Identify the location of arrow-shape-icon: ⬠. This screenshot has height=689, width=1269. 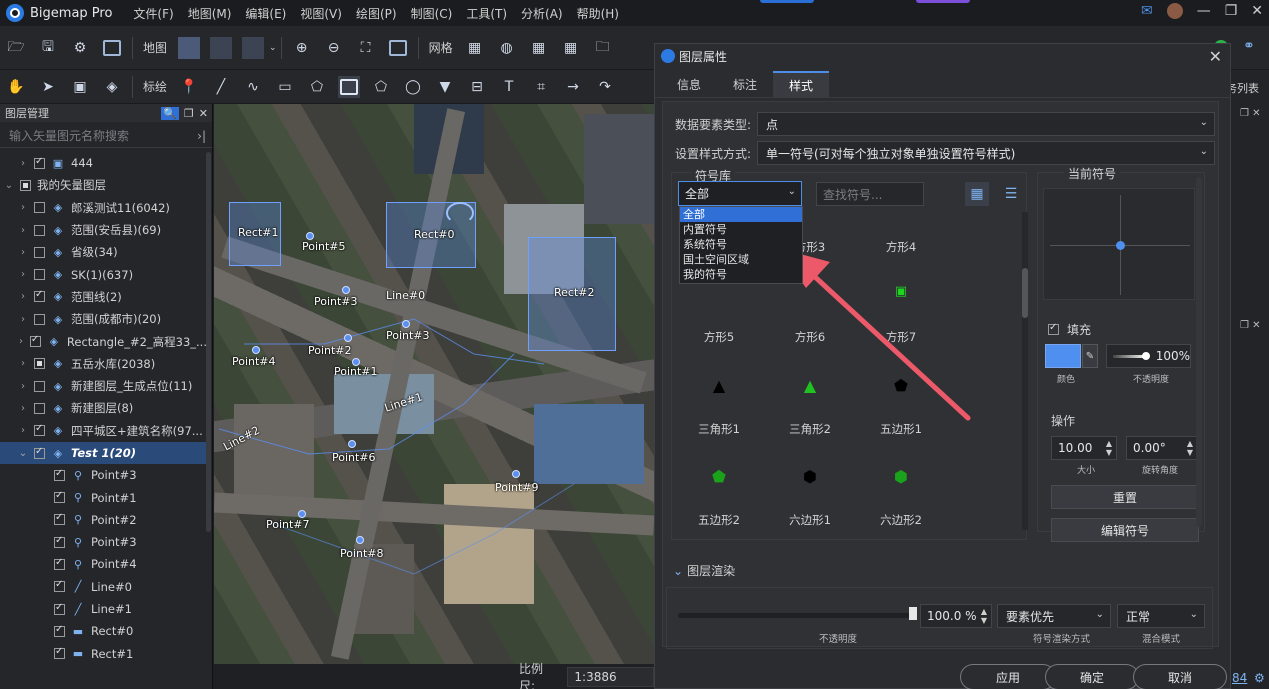
(317, 87).